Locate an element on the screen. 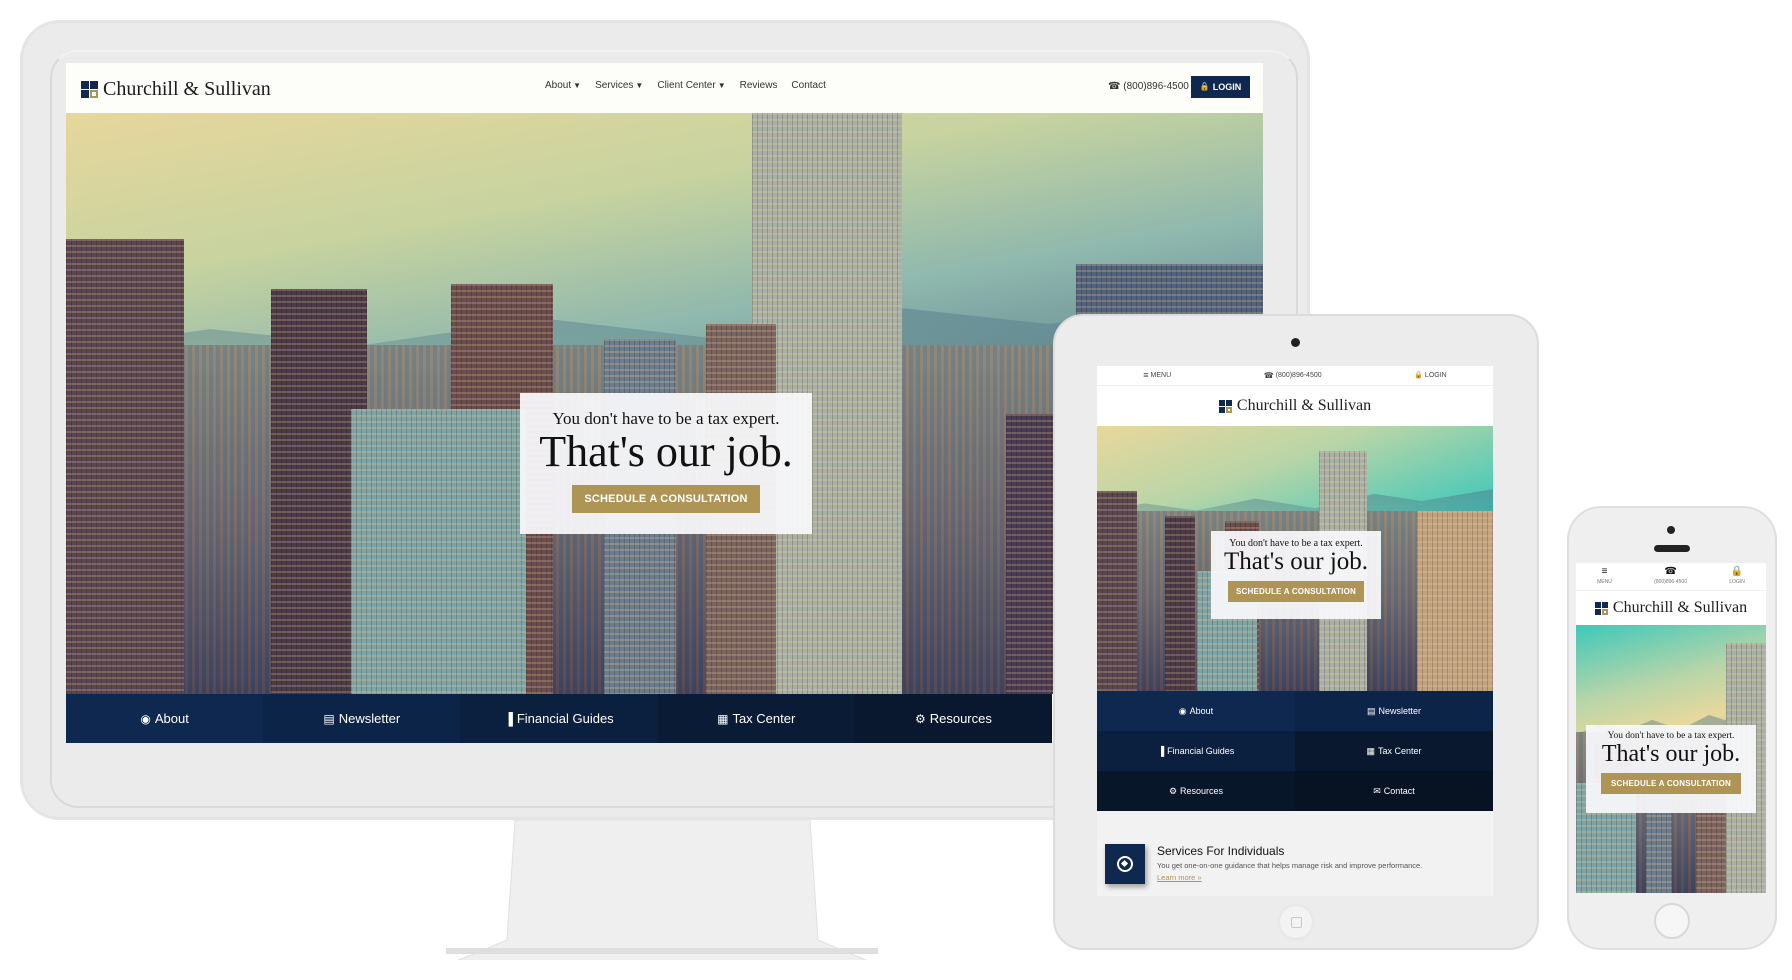  quick-link-contact: ✉ Contact is located at coordinates (1394, 791).